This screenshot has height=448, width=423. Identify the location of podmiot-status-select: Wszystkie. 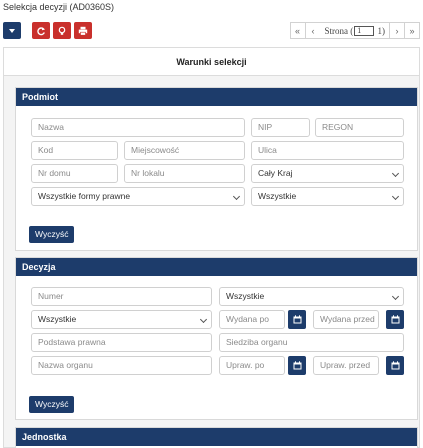
(327, 196).